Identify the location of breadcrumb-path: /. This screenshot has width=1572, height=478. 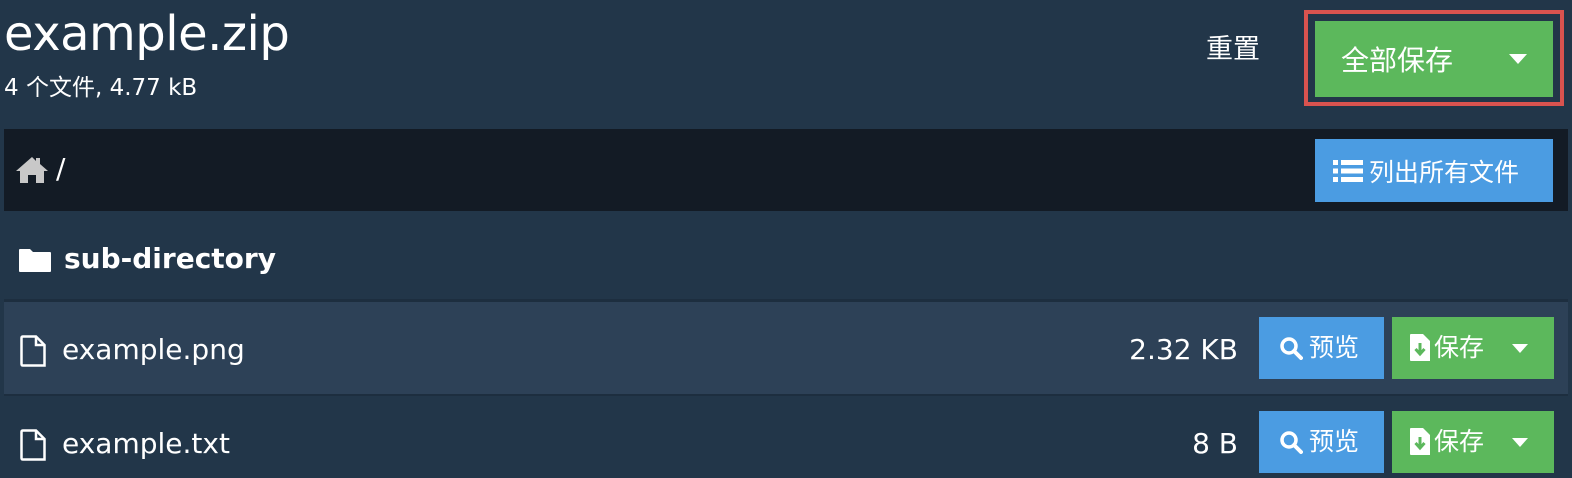
(61, 168).